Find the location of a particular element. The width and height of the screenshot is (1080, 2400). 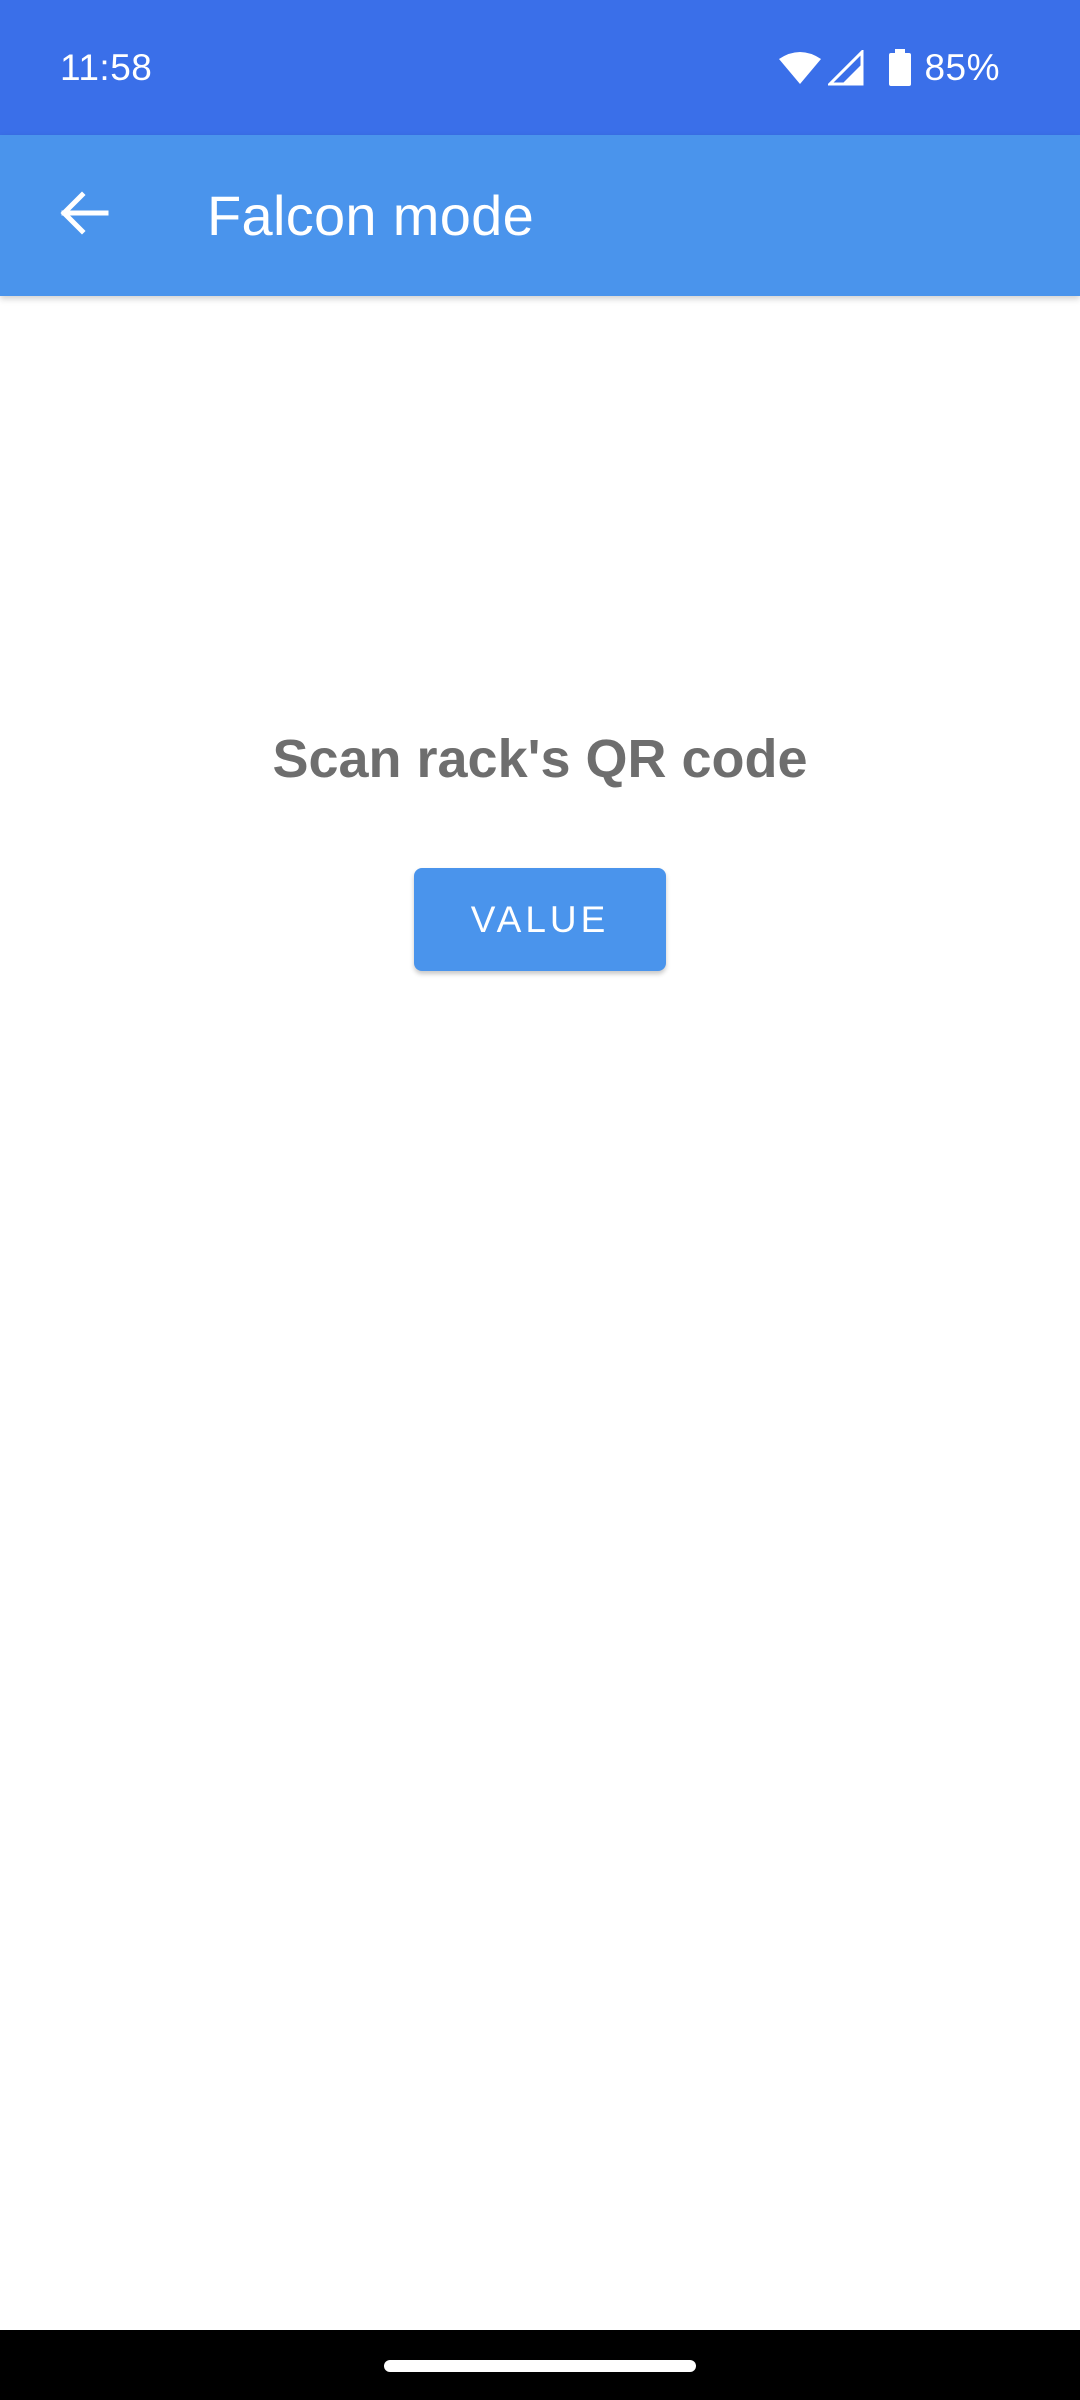

status-bar: 11:58 85% is located at coordinates (540, 67).